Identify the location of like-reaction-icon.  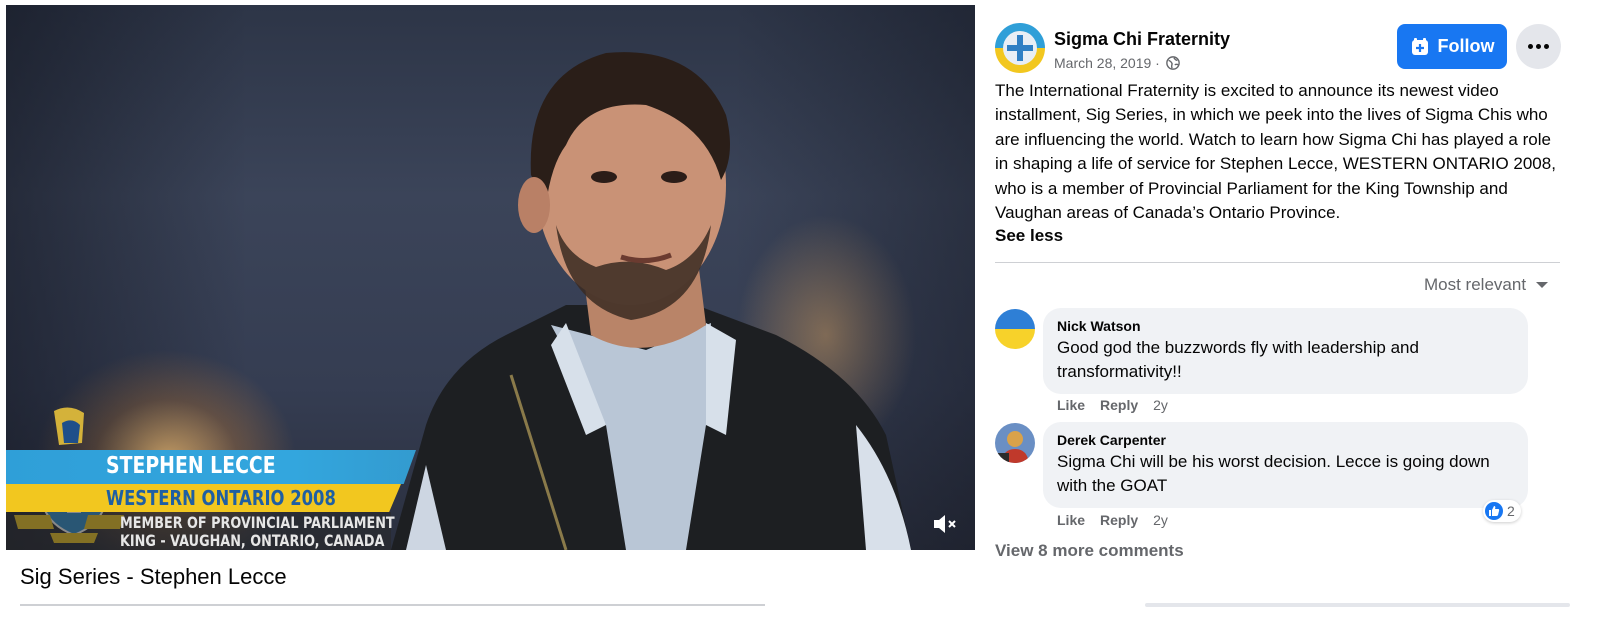
(1494, 511).